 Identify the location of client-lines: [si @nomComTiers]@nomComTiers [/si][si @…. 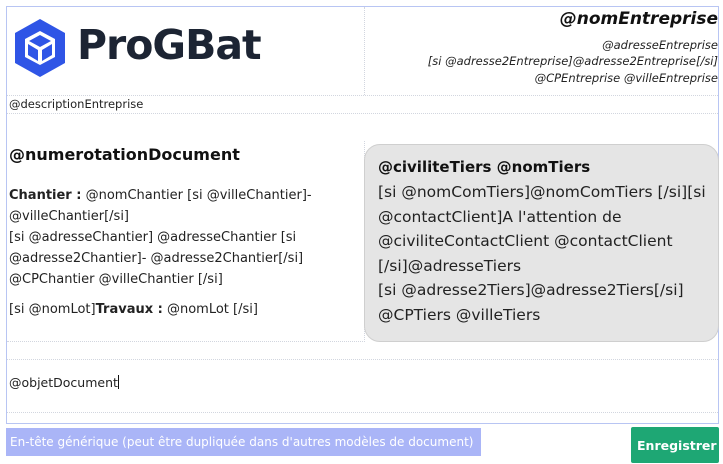
(545, 253).